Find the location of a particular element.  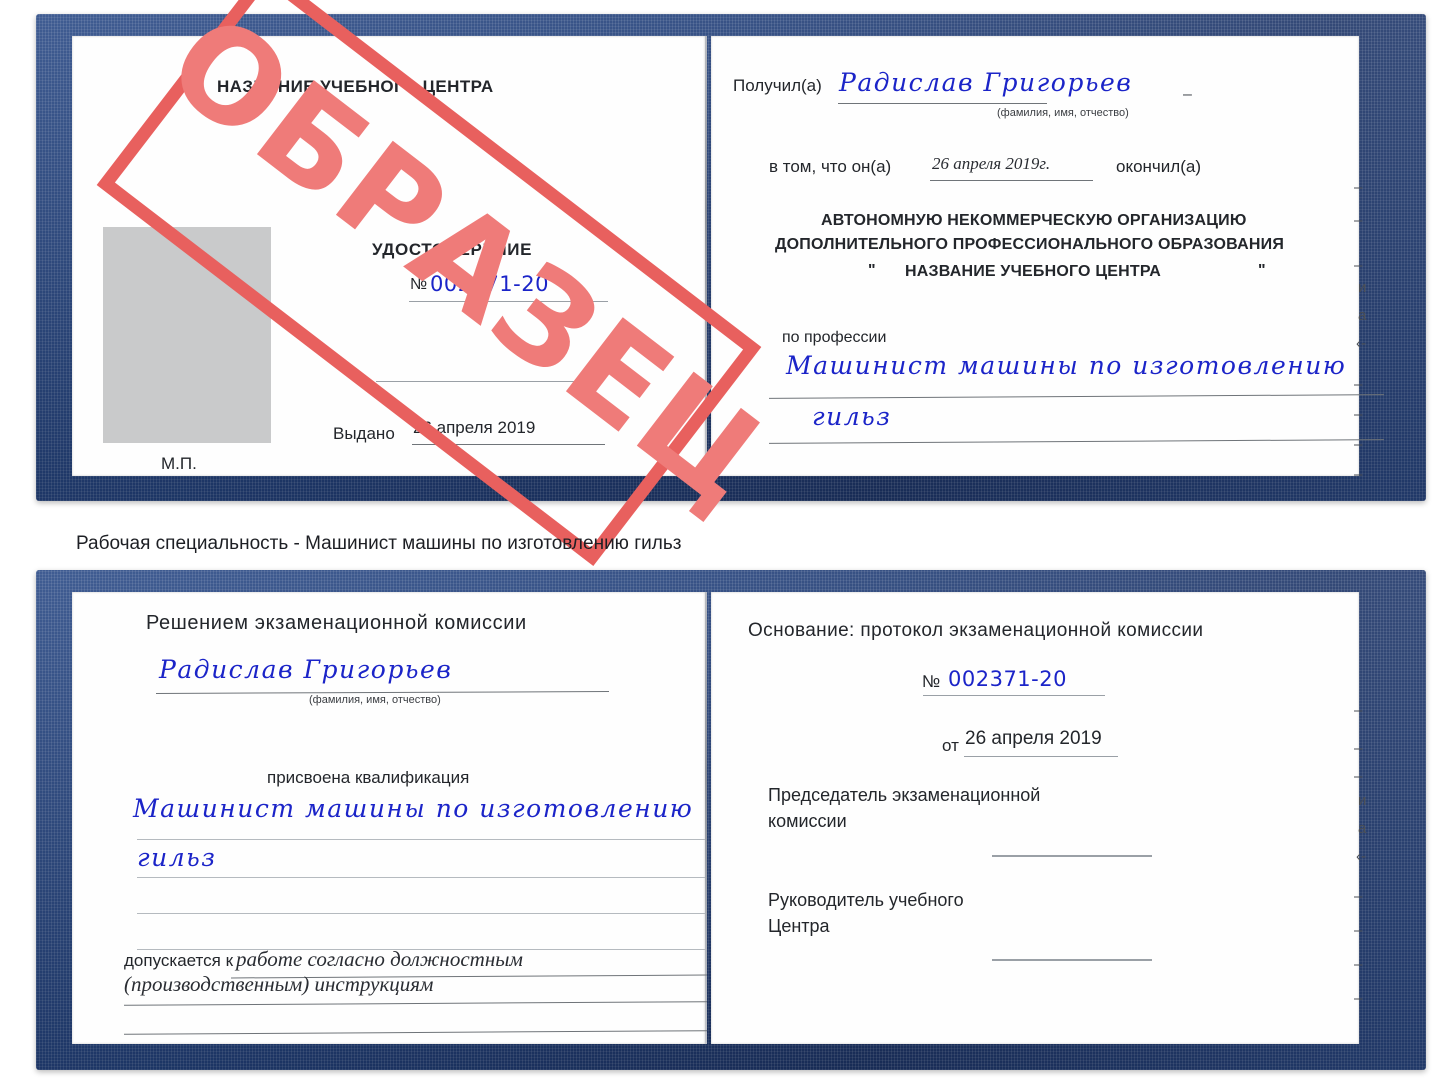

allowed-label: допускается к is located at coordinates (179, 960).